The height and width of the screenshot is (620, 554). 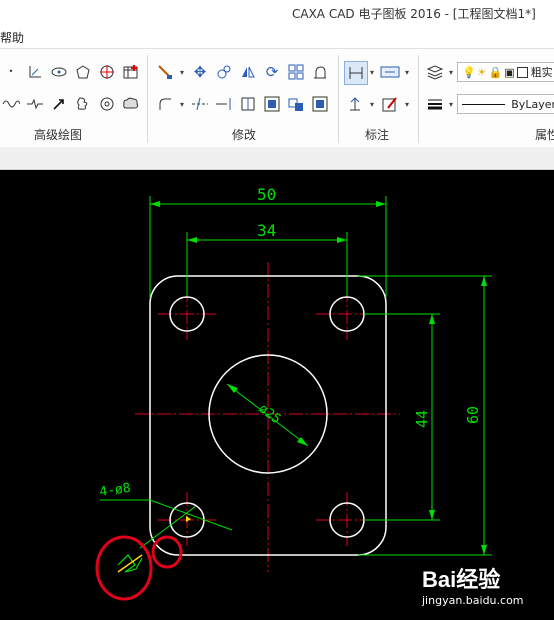 What do you see at coordinates (377, 135) in the screenshot?
I see `group-label-dimension: 标注` at bounding box center [377, 135].